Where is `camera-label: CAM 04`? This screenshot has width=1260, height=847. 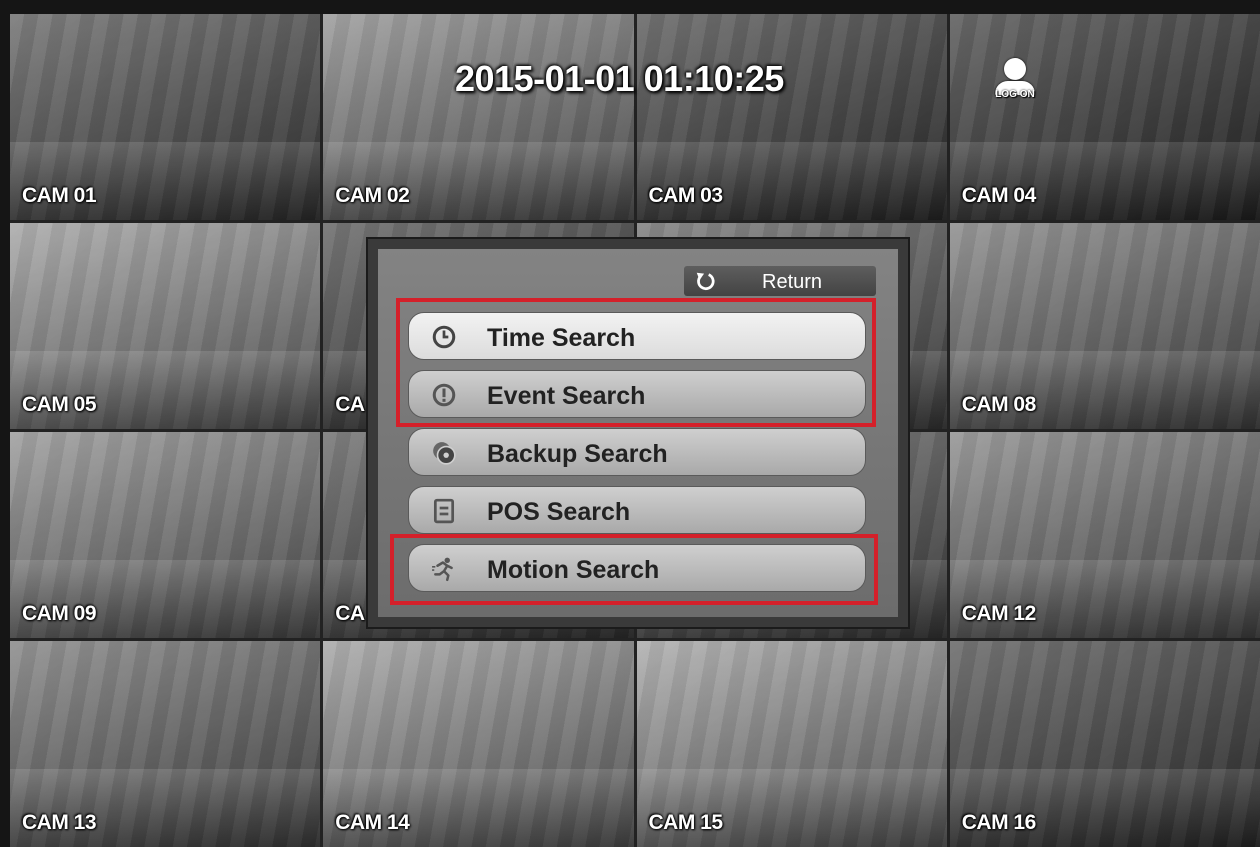
camera-label: CAM 04 is located at coordinates (999, 195).